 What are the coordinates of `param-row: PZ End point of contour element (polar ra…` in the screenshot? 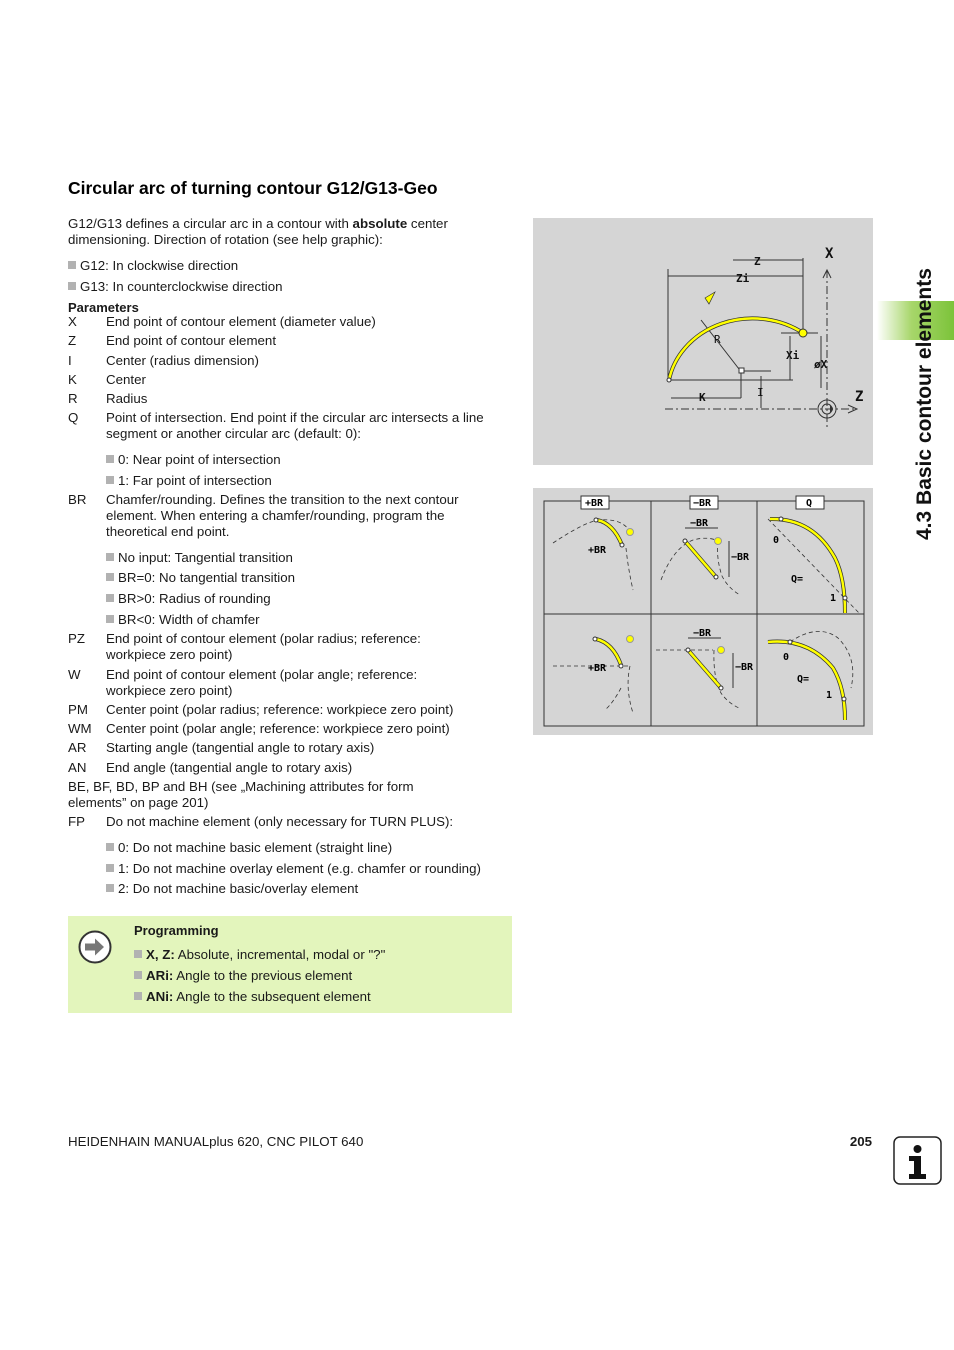 It's located at (288, 647).